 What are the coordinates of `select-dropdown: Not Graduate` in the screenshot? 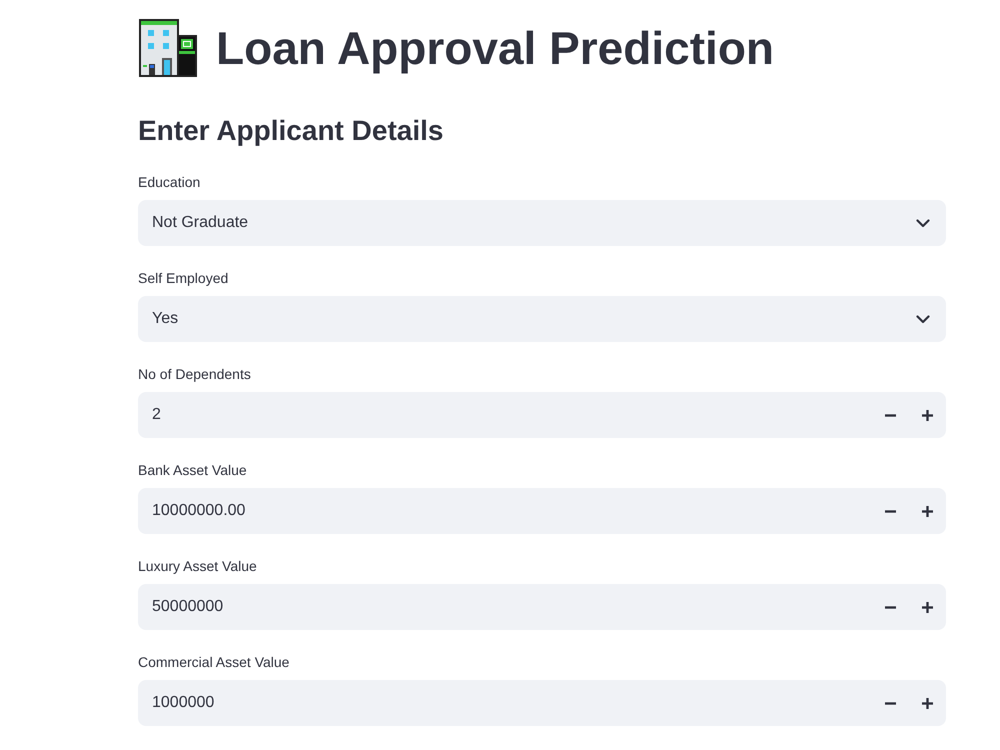 It's located at (542, 223).